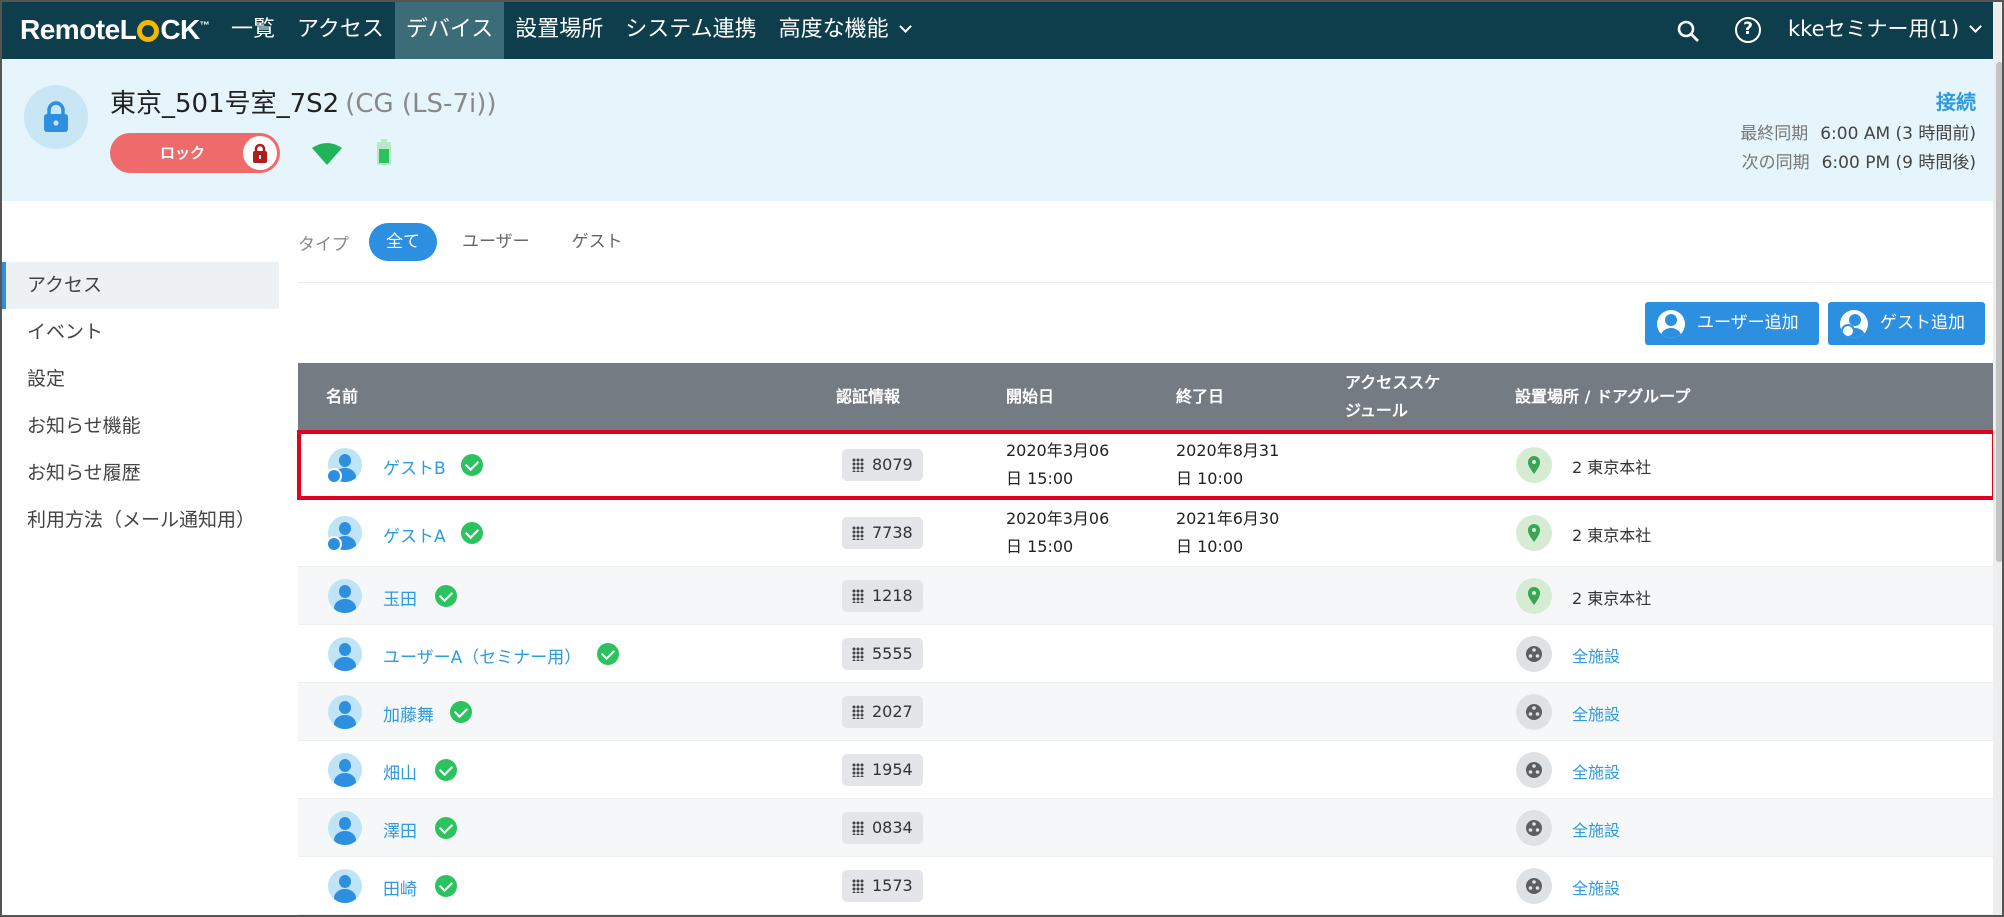  What do you see at coordinates (1058, 532) in the screenshot?
I see `start-date: 2020年3月06 日 15:00` at bounding box center [1058, 532].